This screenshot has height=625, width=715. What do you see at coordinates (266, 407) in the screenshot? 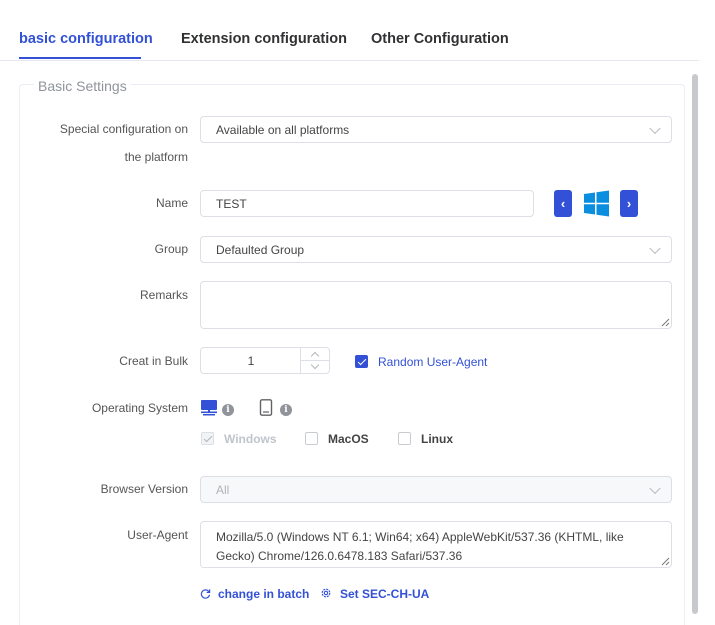
I see `mobile-icon` at bounding box center [266, 407].